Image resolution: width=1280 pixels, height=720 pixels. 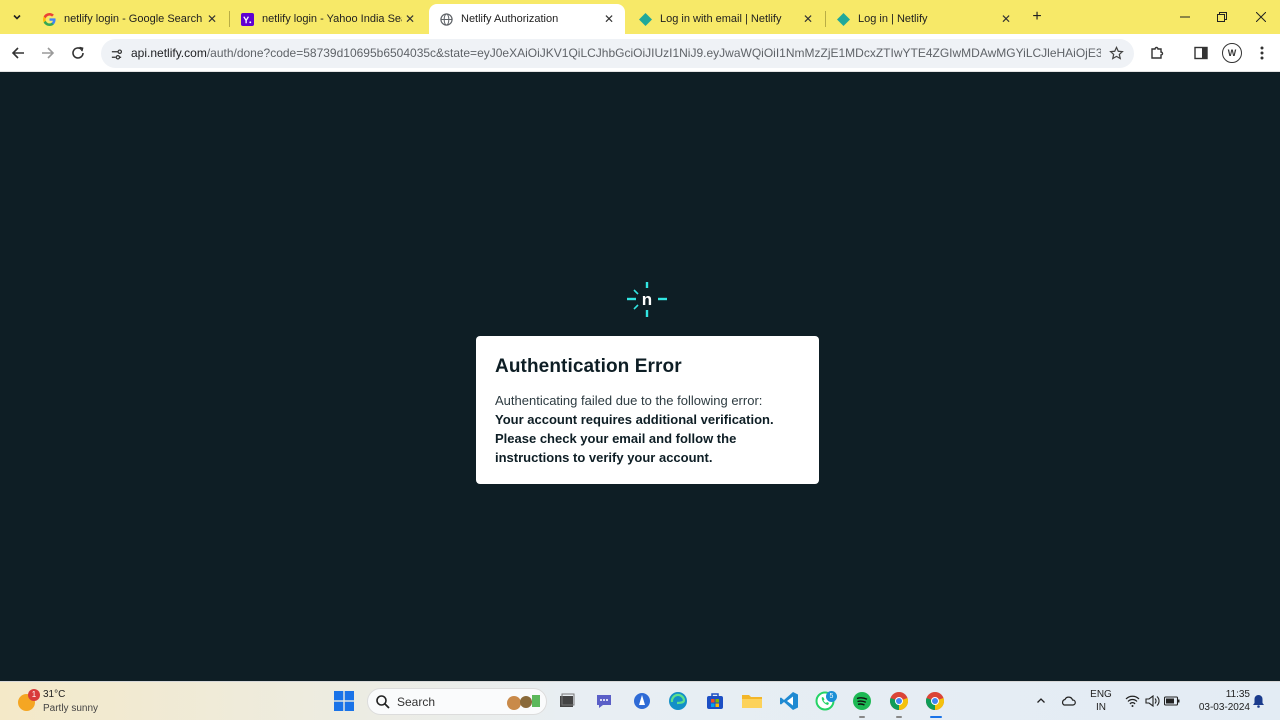 I want to click on weather-widget: 1 31°C Partly sunny, so click(x=69, y=701).